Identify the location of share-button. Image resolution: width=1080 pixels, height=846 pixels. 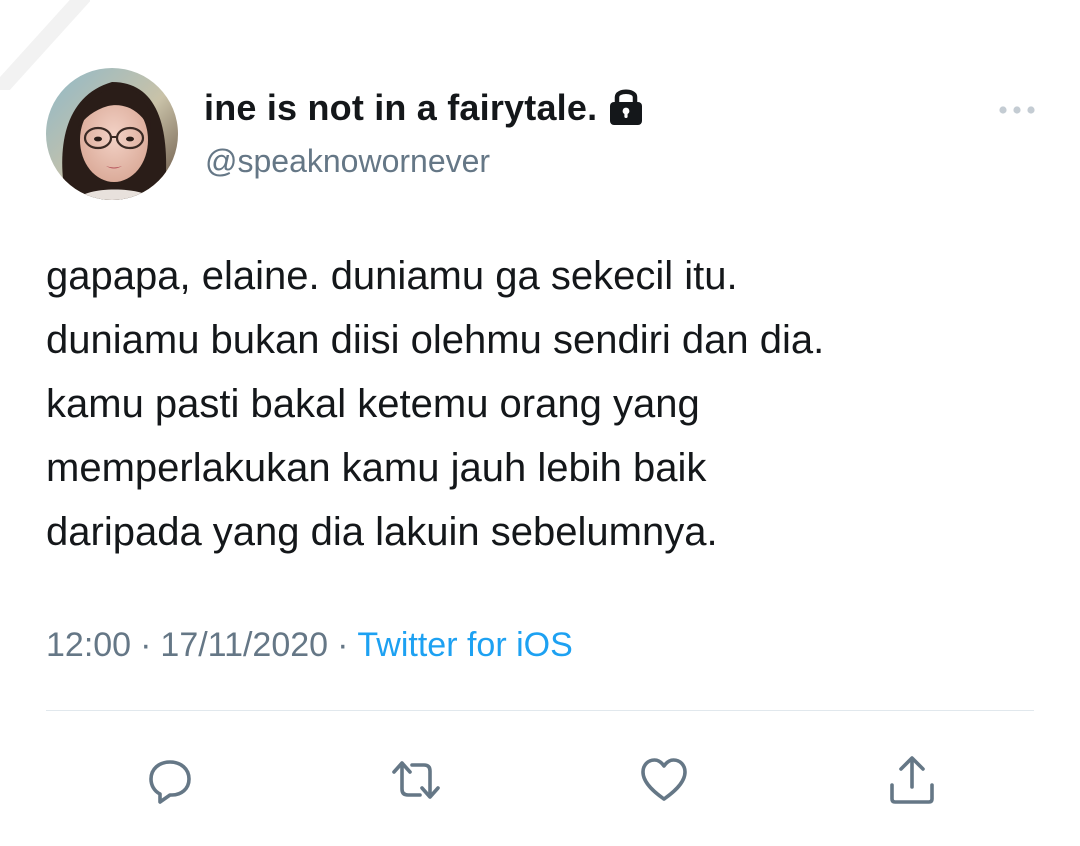
(912, 780).